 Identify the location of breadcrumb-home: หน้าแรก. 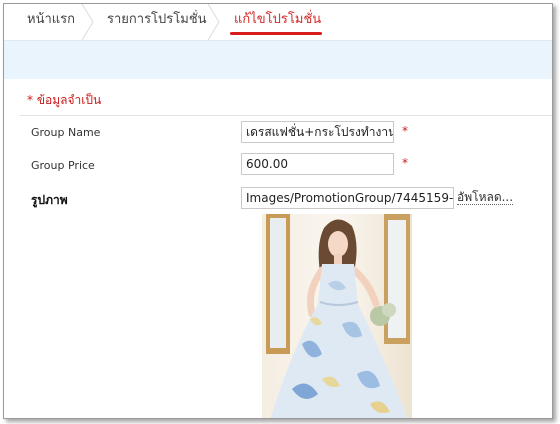
(51, 22).